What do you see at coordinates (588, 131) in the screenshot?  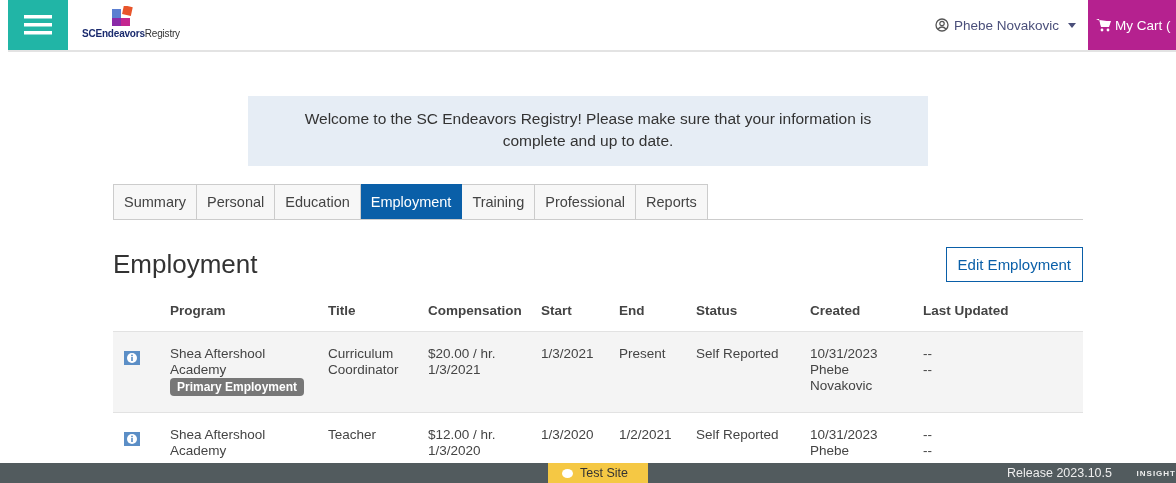 I see `welcome-banner: Welcome to the SC Endeavors Registry! Please make sure that your information is complete and up to date.` at bounding box center [588, 131].